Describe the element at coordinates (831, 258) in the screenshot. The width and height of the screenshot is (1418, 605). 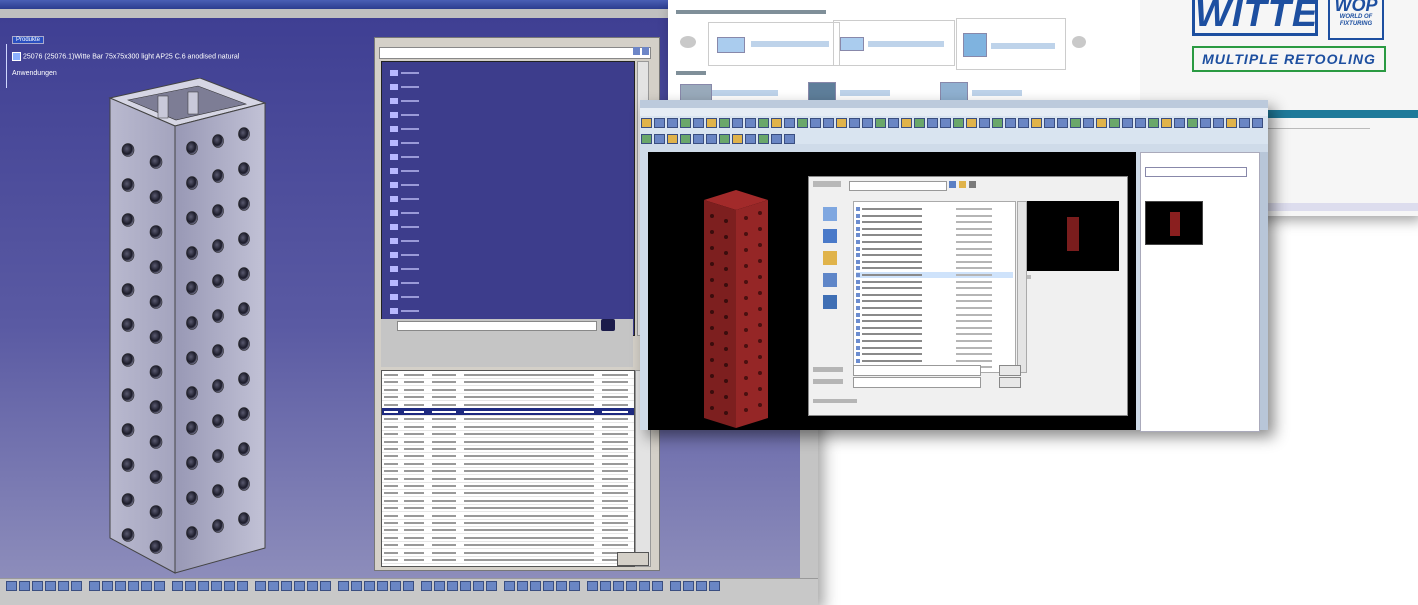
I see `places-bar` at that location.